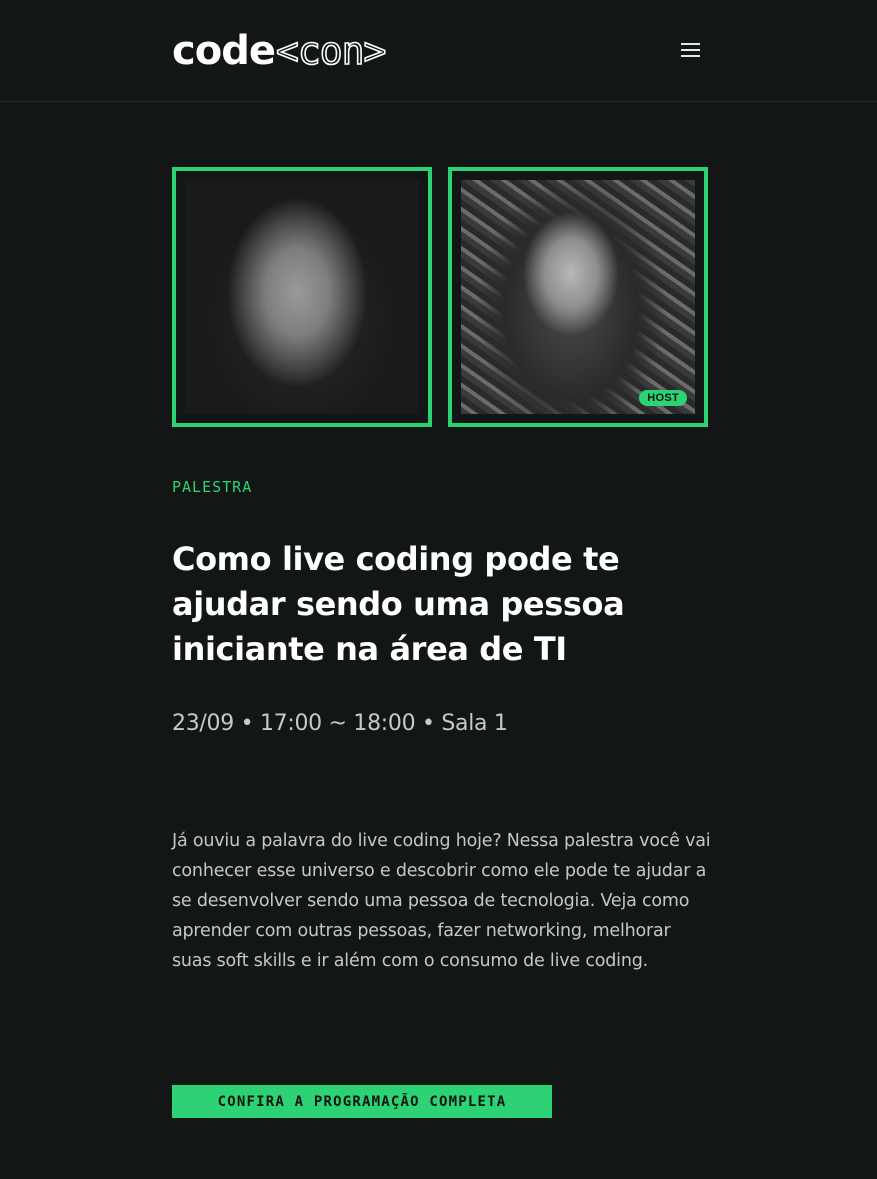 This screenshot has width=877, height=1179. Describe the element at coordinates (331, 51) in the screenshot. I see `logo-con-text: <con>` at that location.